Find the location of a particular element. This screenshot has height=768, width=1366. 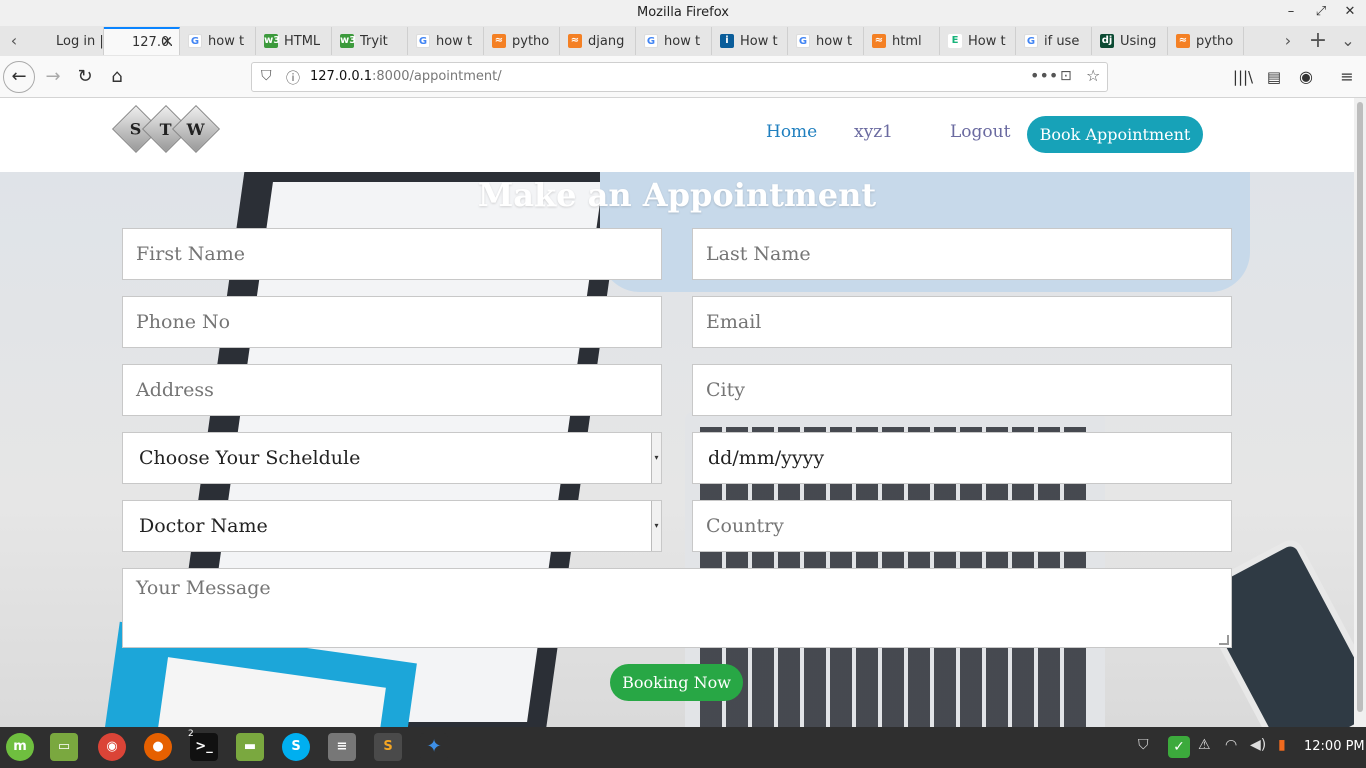

browser-tab: w3 HTML is located at coordinates (294, 41).